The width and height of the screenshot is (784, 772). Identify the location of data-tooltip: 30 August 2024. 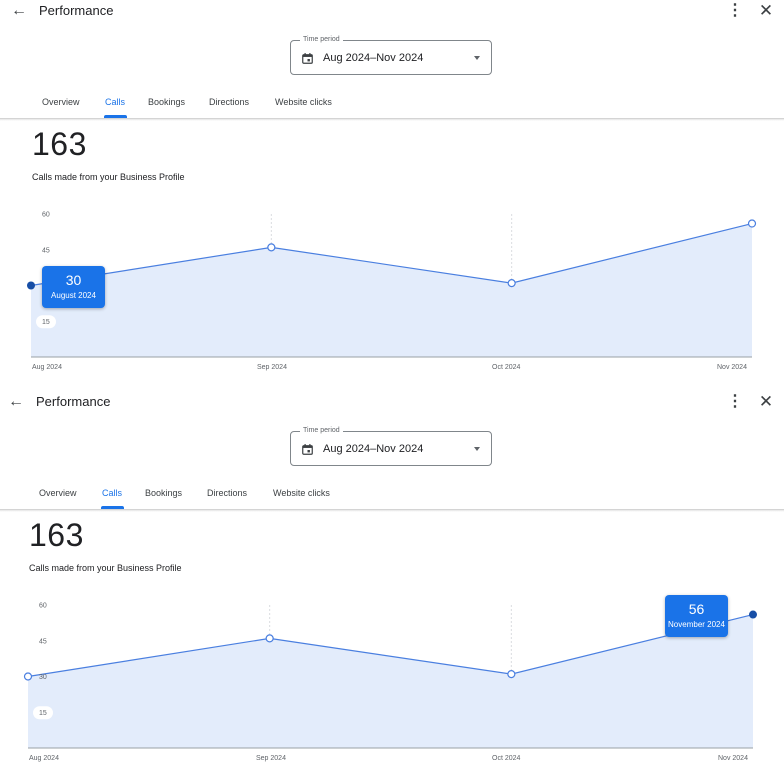
(73, 286).